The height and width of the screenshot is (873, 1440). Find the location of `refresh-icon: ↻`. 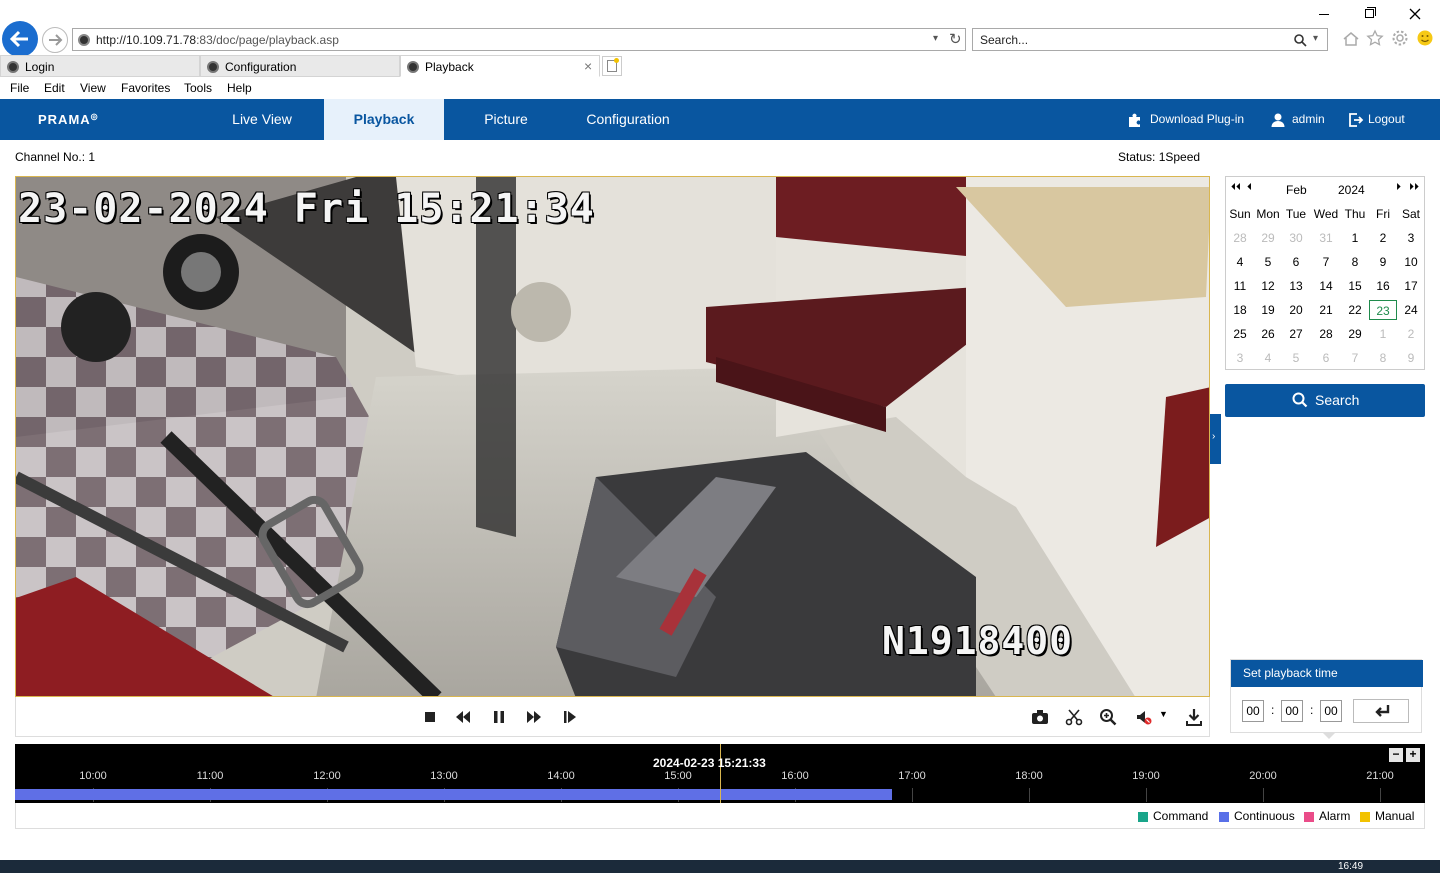

refresh-icon: ↻ is located at coordinates (955, 39).